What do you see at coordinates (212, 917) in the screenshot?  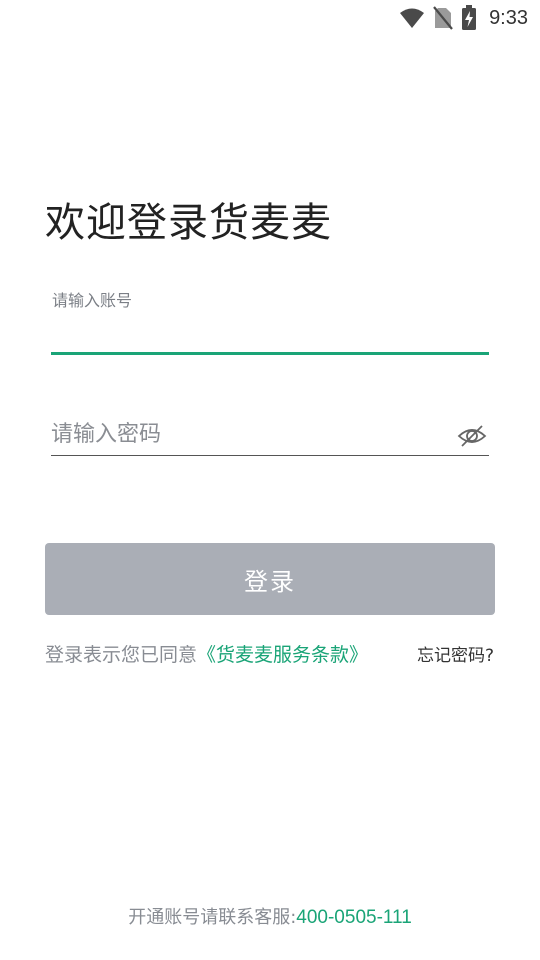 I see `footer-prefix: 开通账号请联系客服:` at bounding box center [212, 917].